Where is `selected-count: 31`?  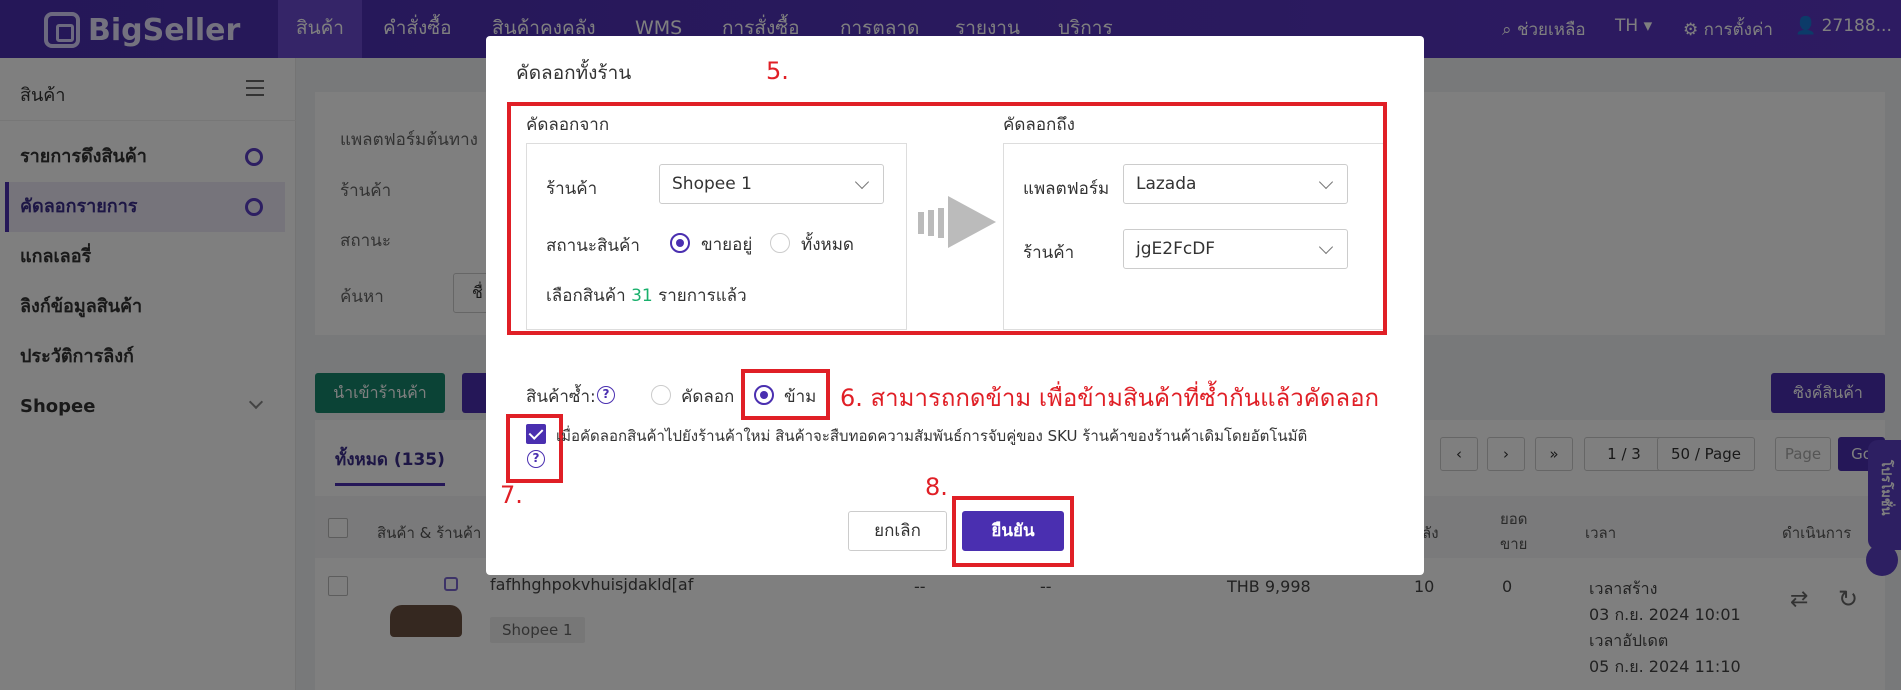 selected-count: 31 is located at coordinates (642, 296).